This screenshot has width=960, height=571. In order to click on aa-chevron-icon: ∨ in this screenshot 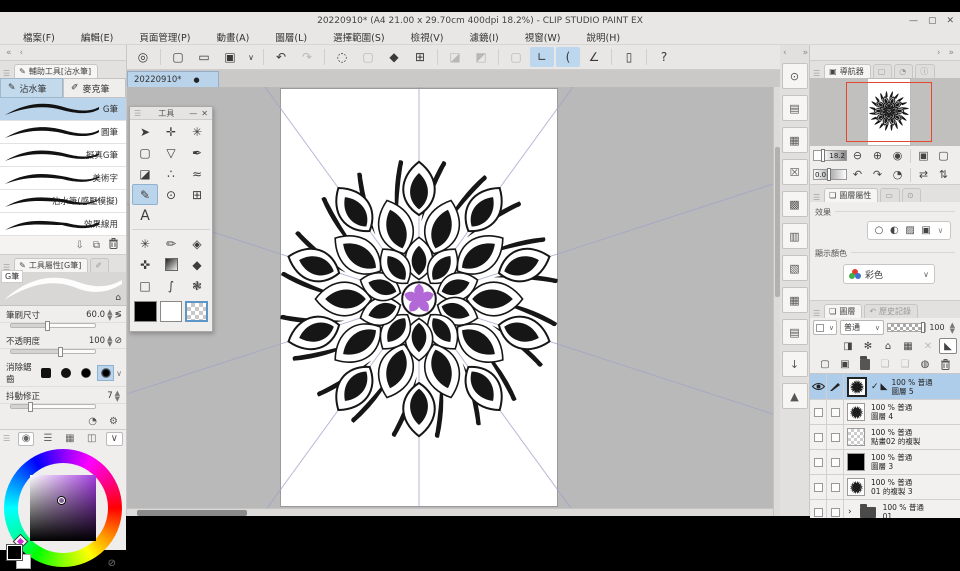, I will do `click(119, 373)`.